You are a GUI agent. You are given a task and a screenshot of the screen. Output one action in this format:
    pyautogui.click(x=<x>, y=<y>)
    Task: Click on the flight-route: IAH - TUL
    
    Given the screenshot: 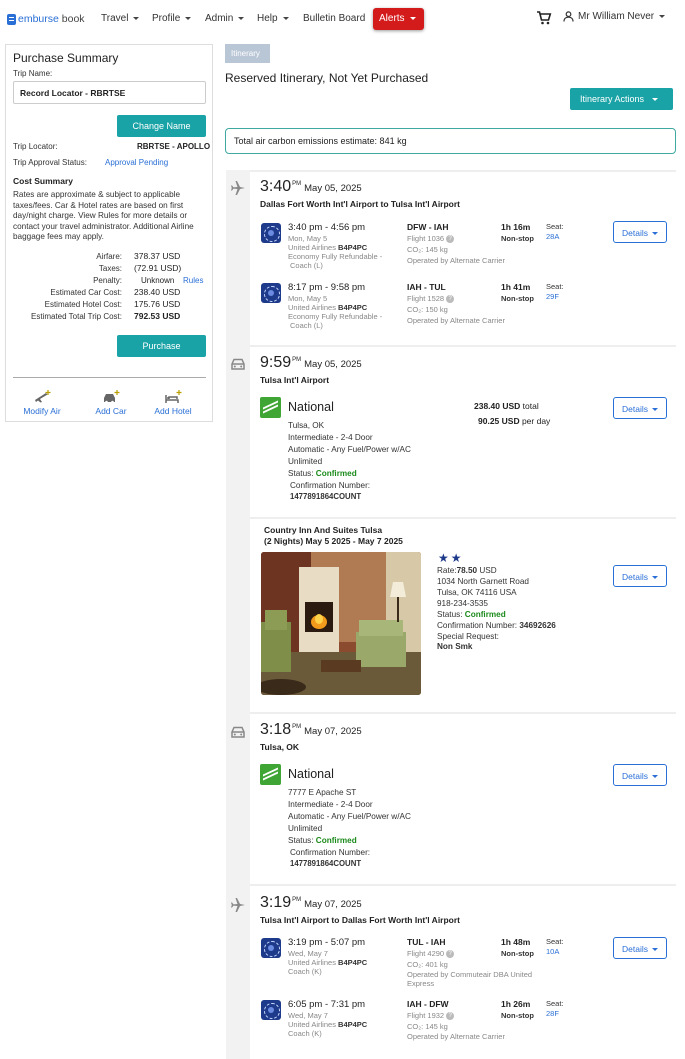 What is the action you would take?
    pyautogui.click(x=426, y=287)
    